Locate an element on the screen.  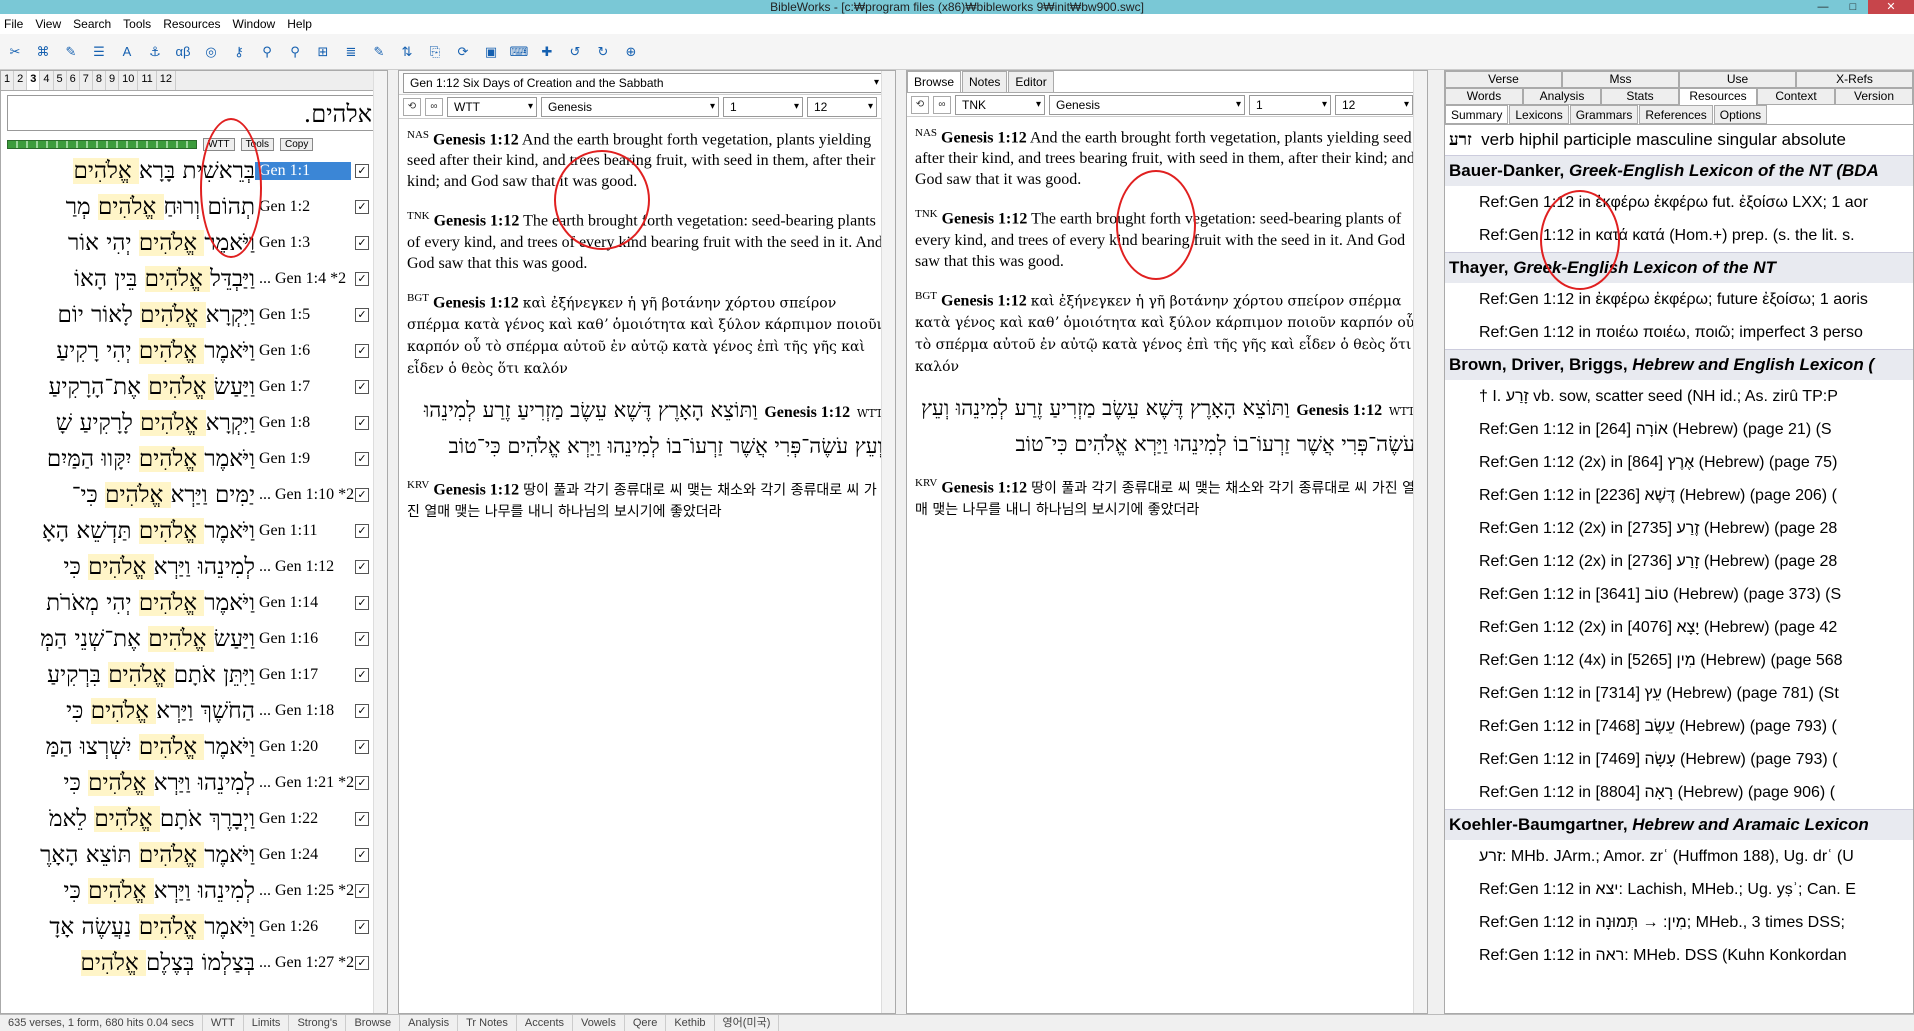
toolbar-icon-20: ↺ is located at coordinates (575, 52).